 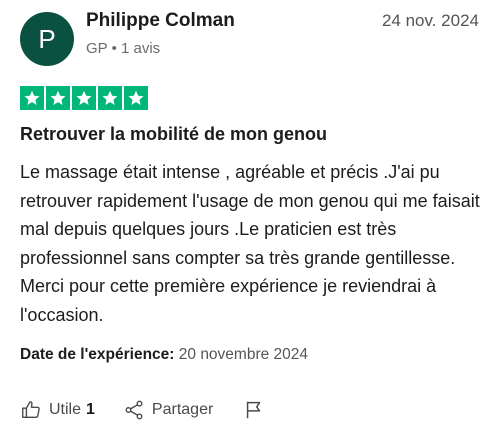 I want to click on reviewer-country: GP, so click(x=97, y=48).